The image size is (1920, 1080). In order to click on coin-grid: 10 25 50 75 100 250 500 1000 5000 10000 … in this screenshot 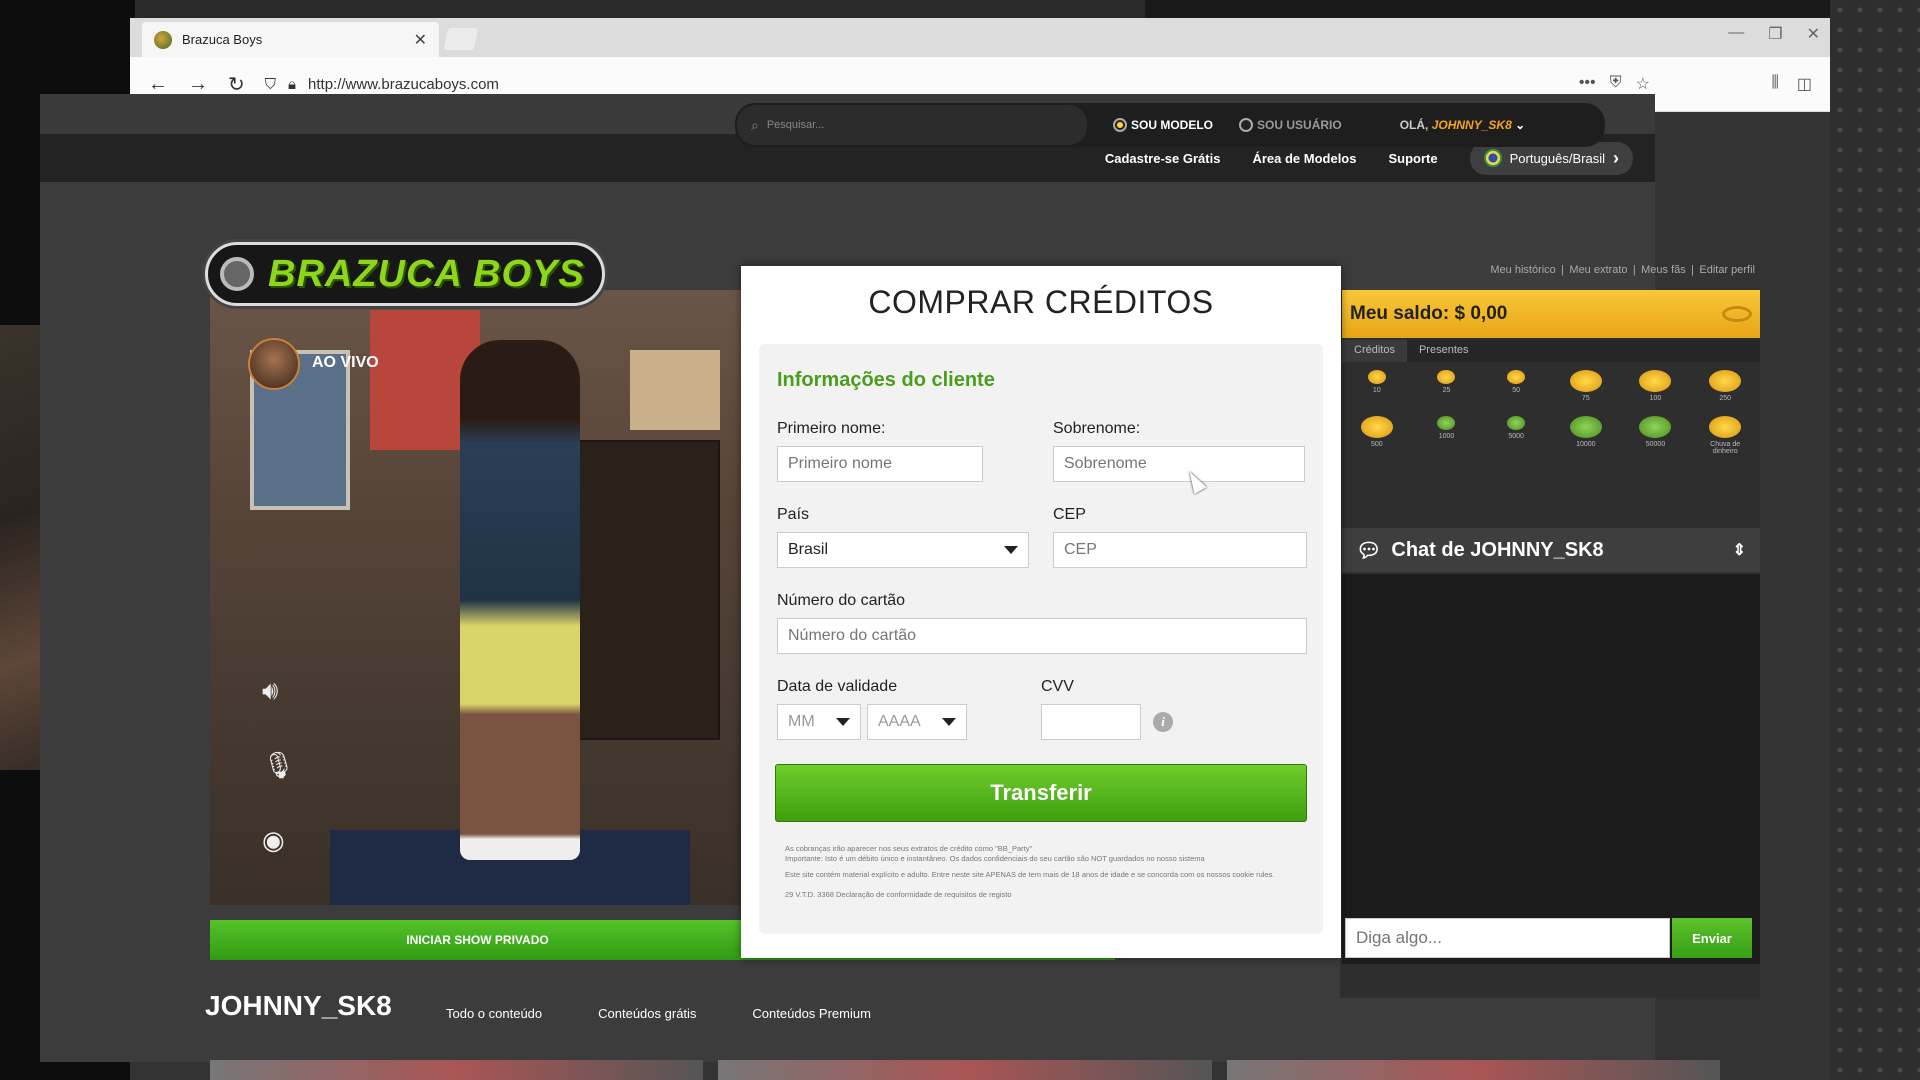, I will do `click(1551, 412)`.